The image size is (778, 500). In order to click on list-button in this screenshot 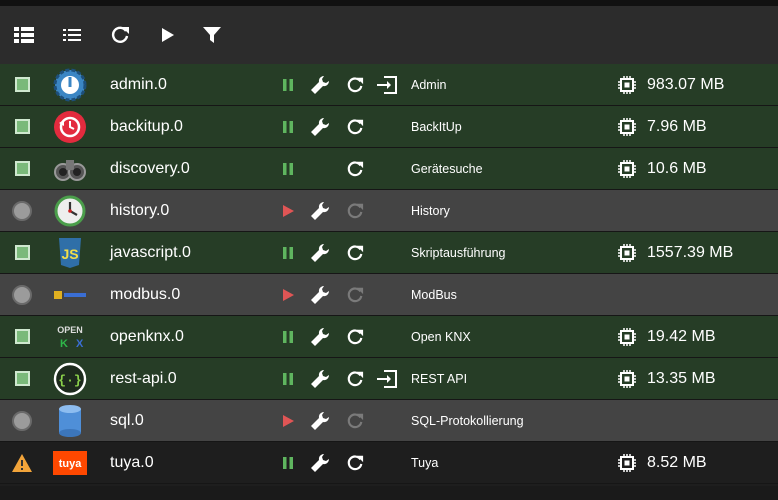, I will do `click(72, 35)`.